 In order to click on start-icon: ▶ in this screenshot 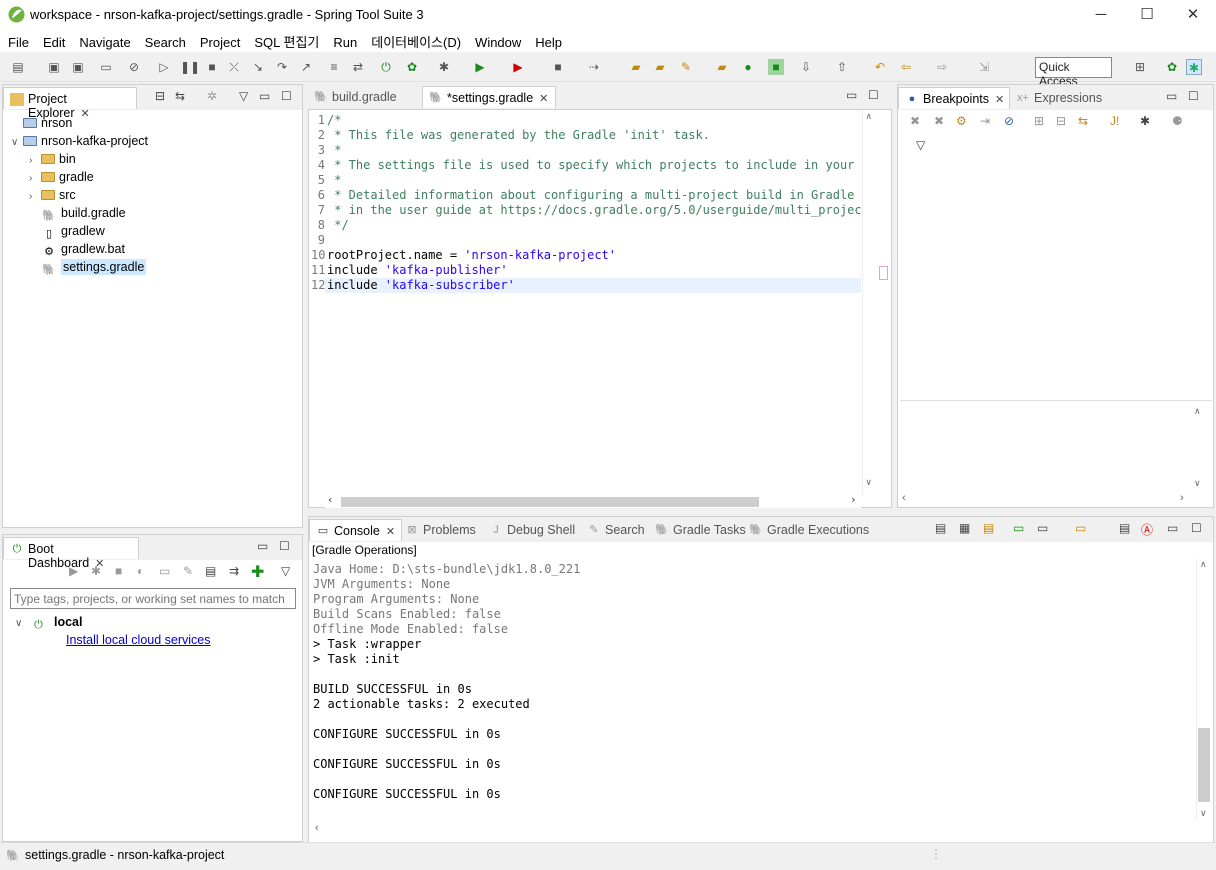, I will do `click(73, 571)`.